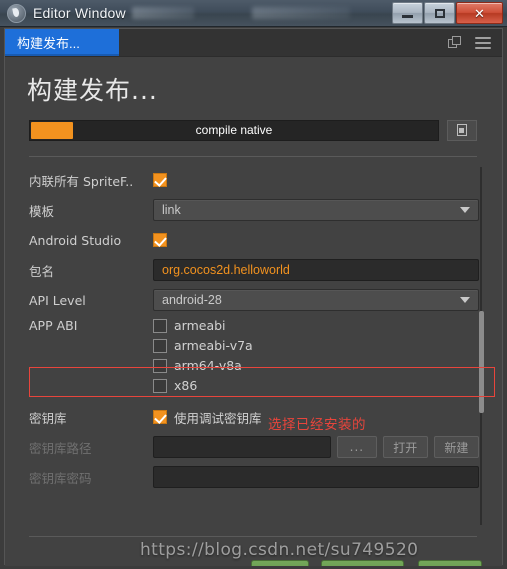  What do you see at coordinates (48, 418) in the screenshot?
I see `keystore-label: 密钥库` at bounding box center [48, 418].